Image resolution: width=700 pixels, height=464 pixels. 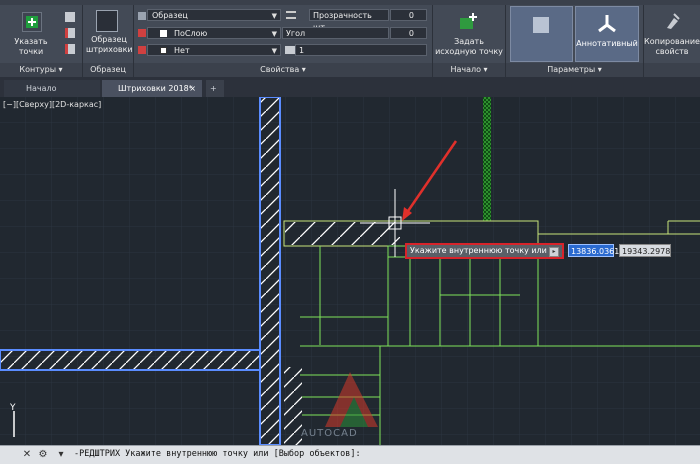 I want to click on pattern-combo-value: Образец, so click(x=170, y=15).